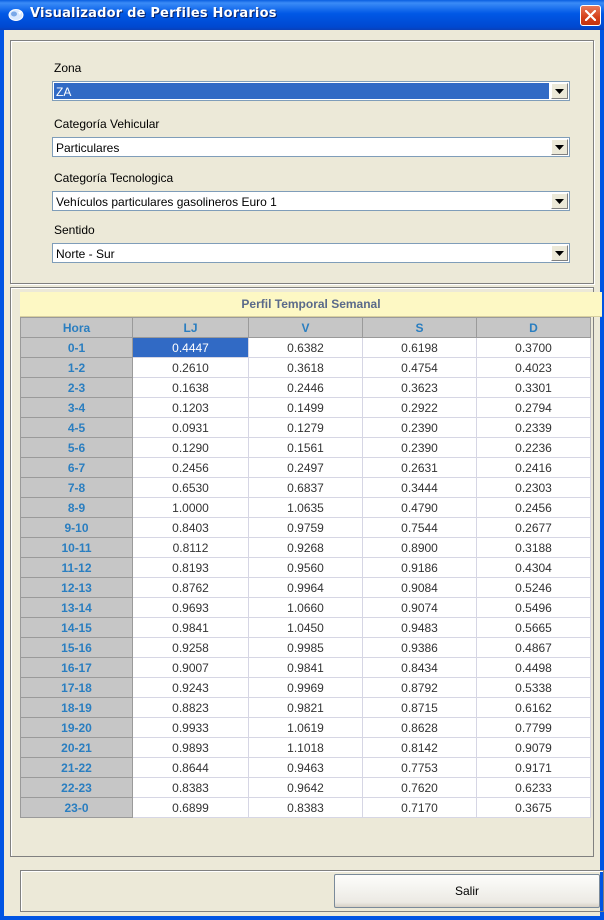  What do you see at coordinates (419, 387) in the screenshot?
I see `cell-s: 0.3623` at bounding box center [419, 387].